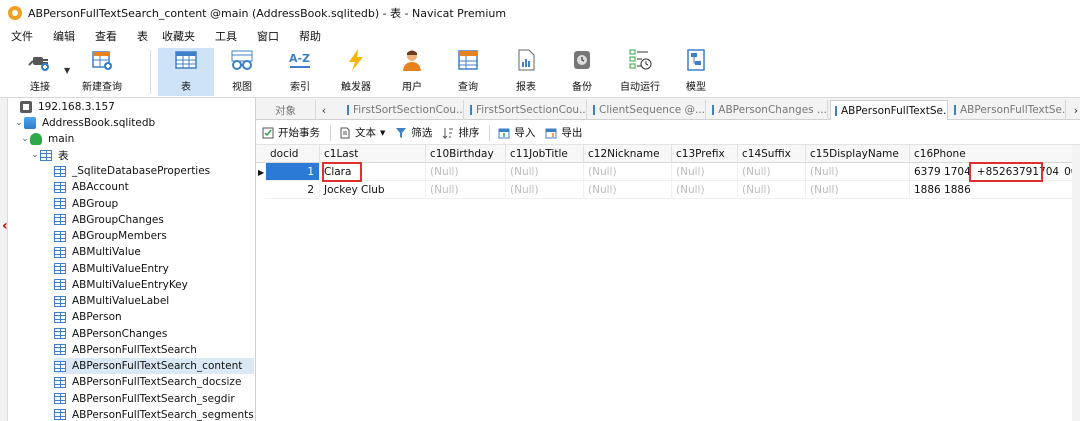 Image resolution: width=1080 pixels, height=421 pixels. I want to click on tree-schema: ⌄ main, so click(47, 139).